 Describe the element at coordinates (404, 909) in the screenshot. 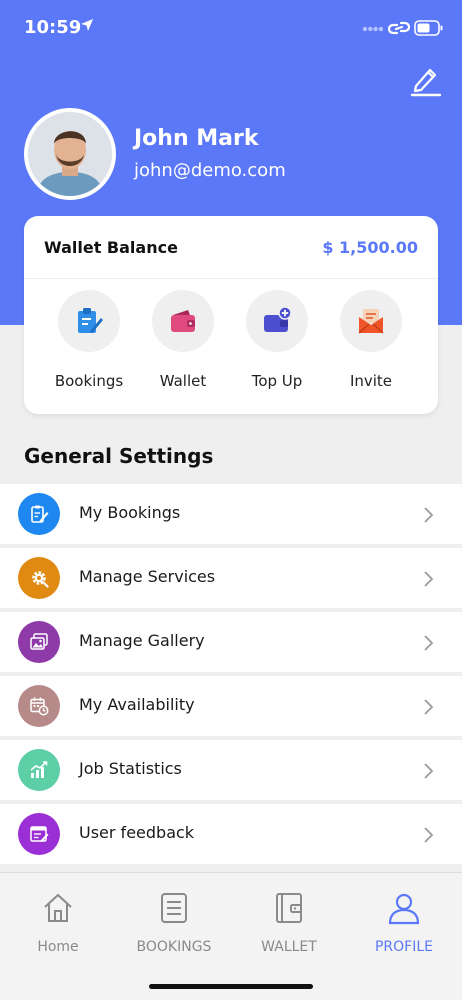

I see `user-icon` at that location.